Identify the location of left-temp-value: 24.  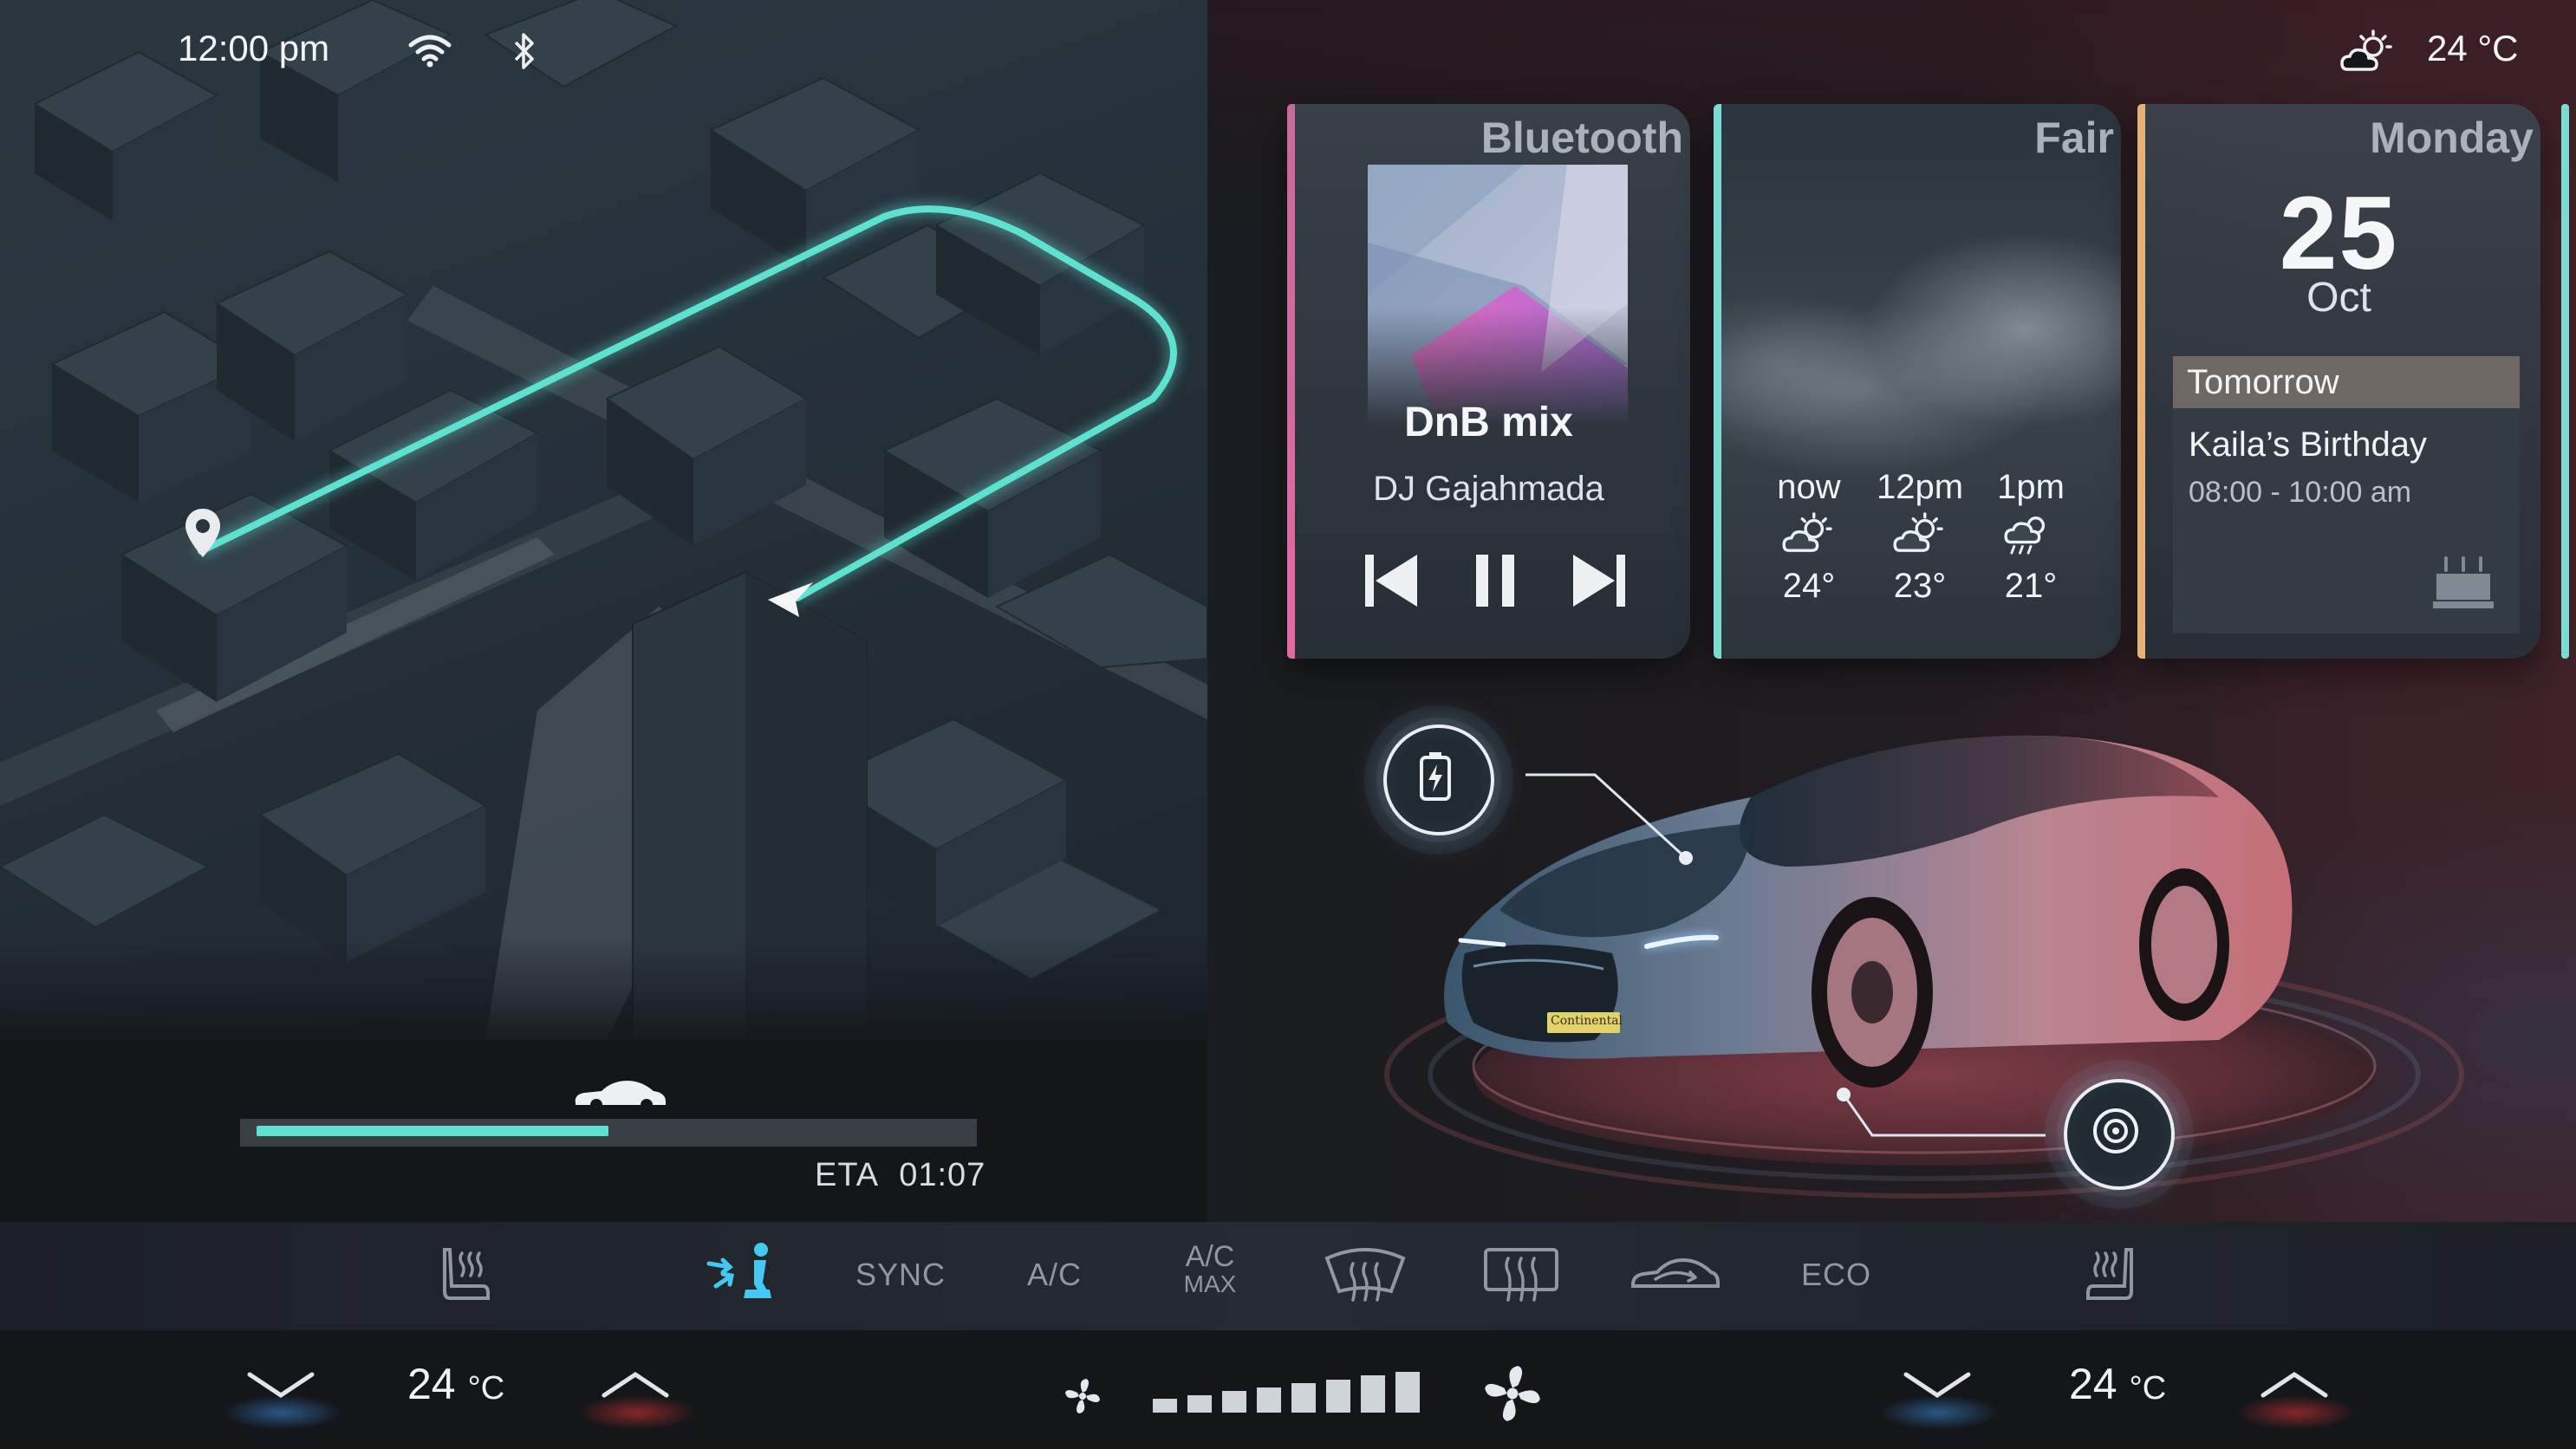
(431, 1384).